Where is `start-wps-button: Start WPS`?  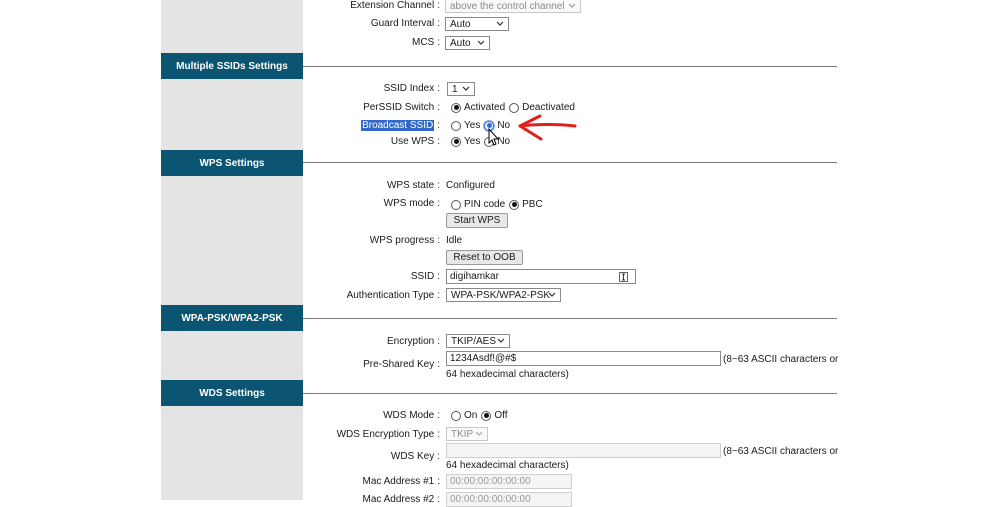 start-wps-button: Start WPS is located at coordinates (477, 220).